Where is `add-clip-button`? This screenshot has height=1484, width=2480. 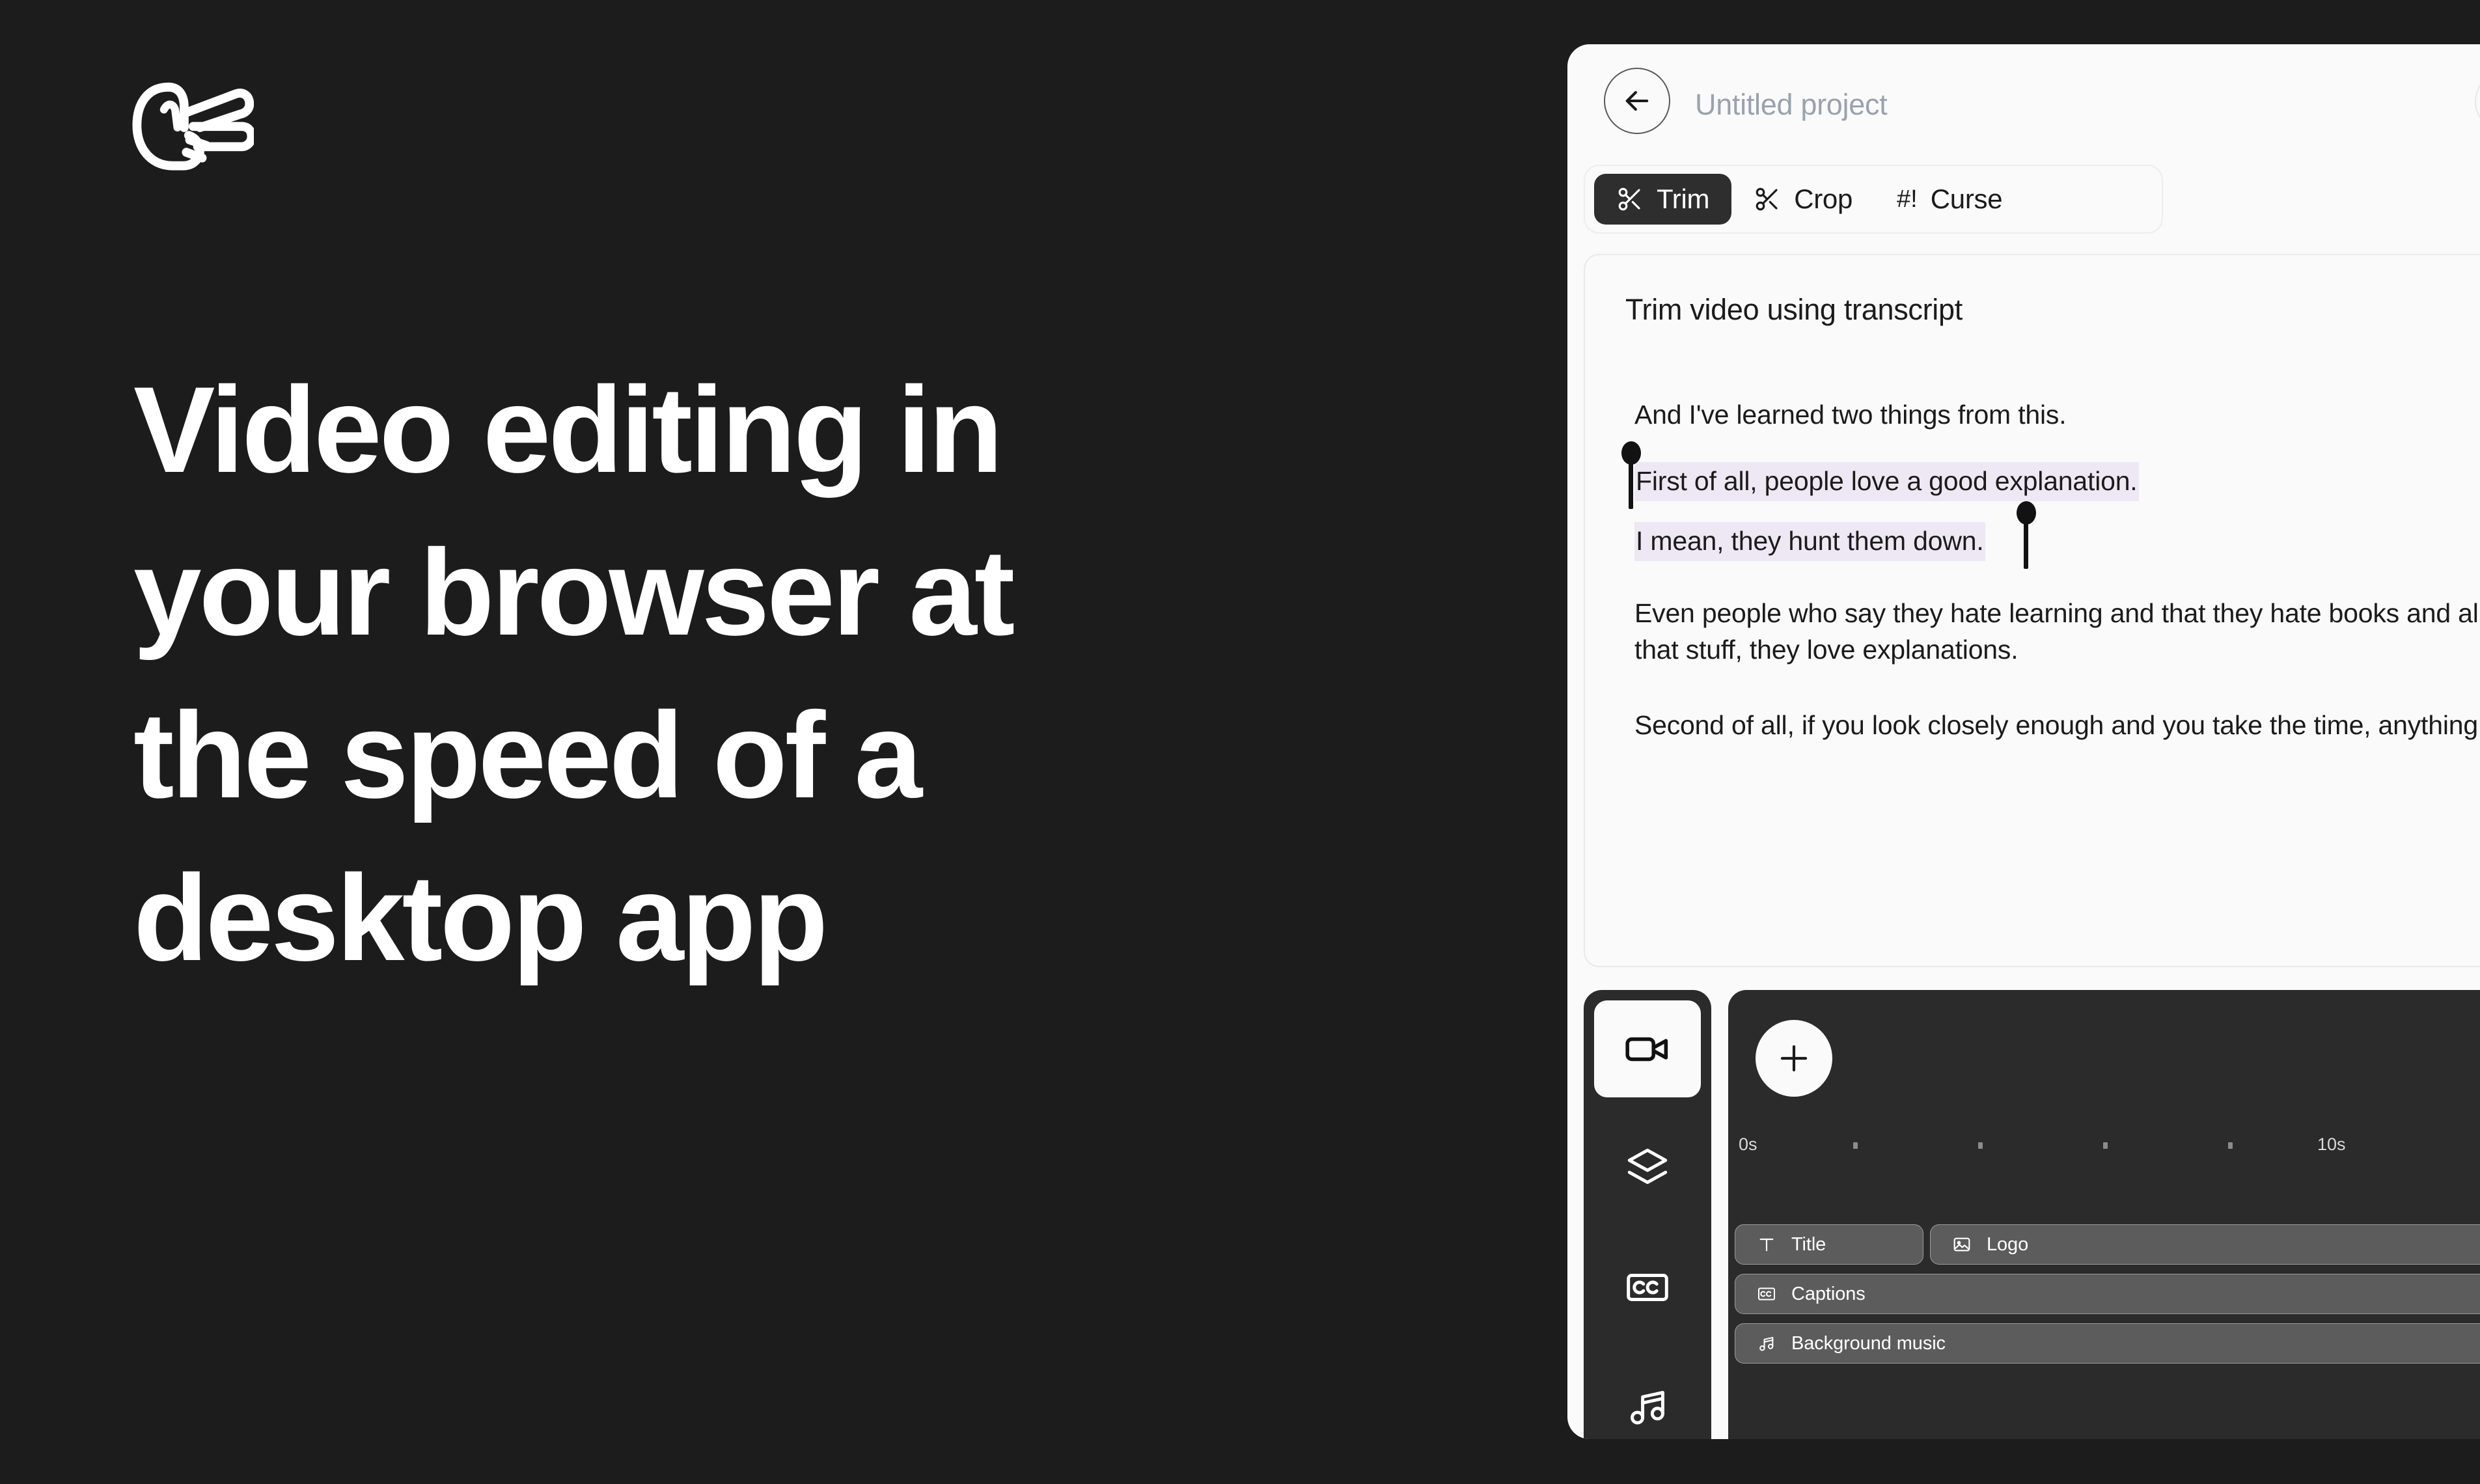
add-clip-button is located at coordinates (1794, 1058).